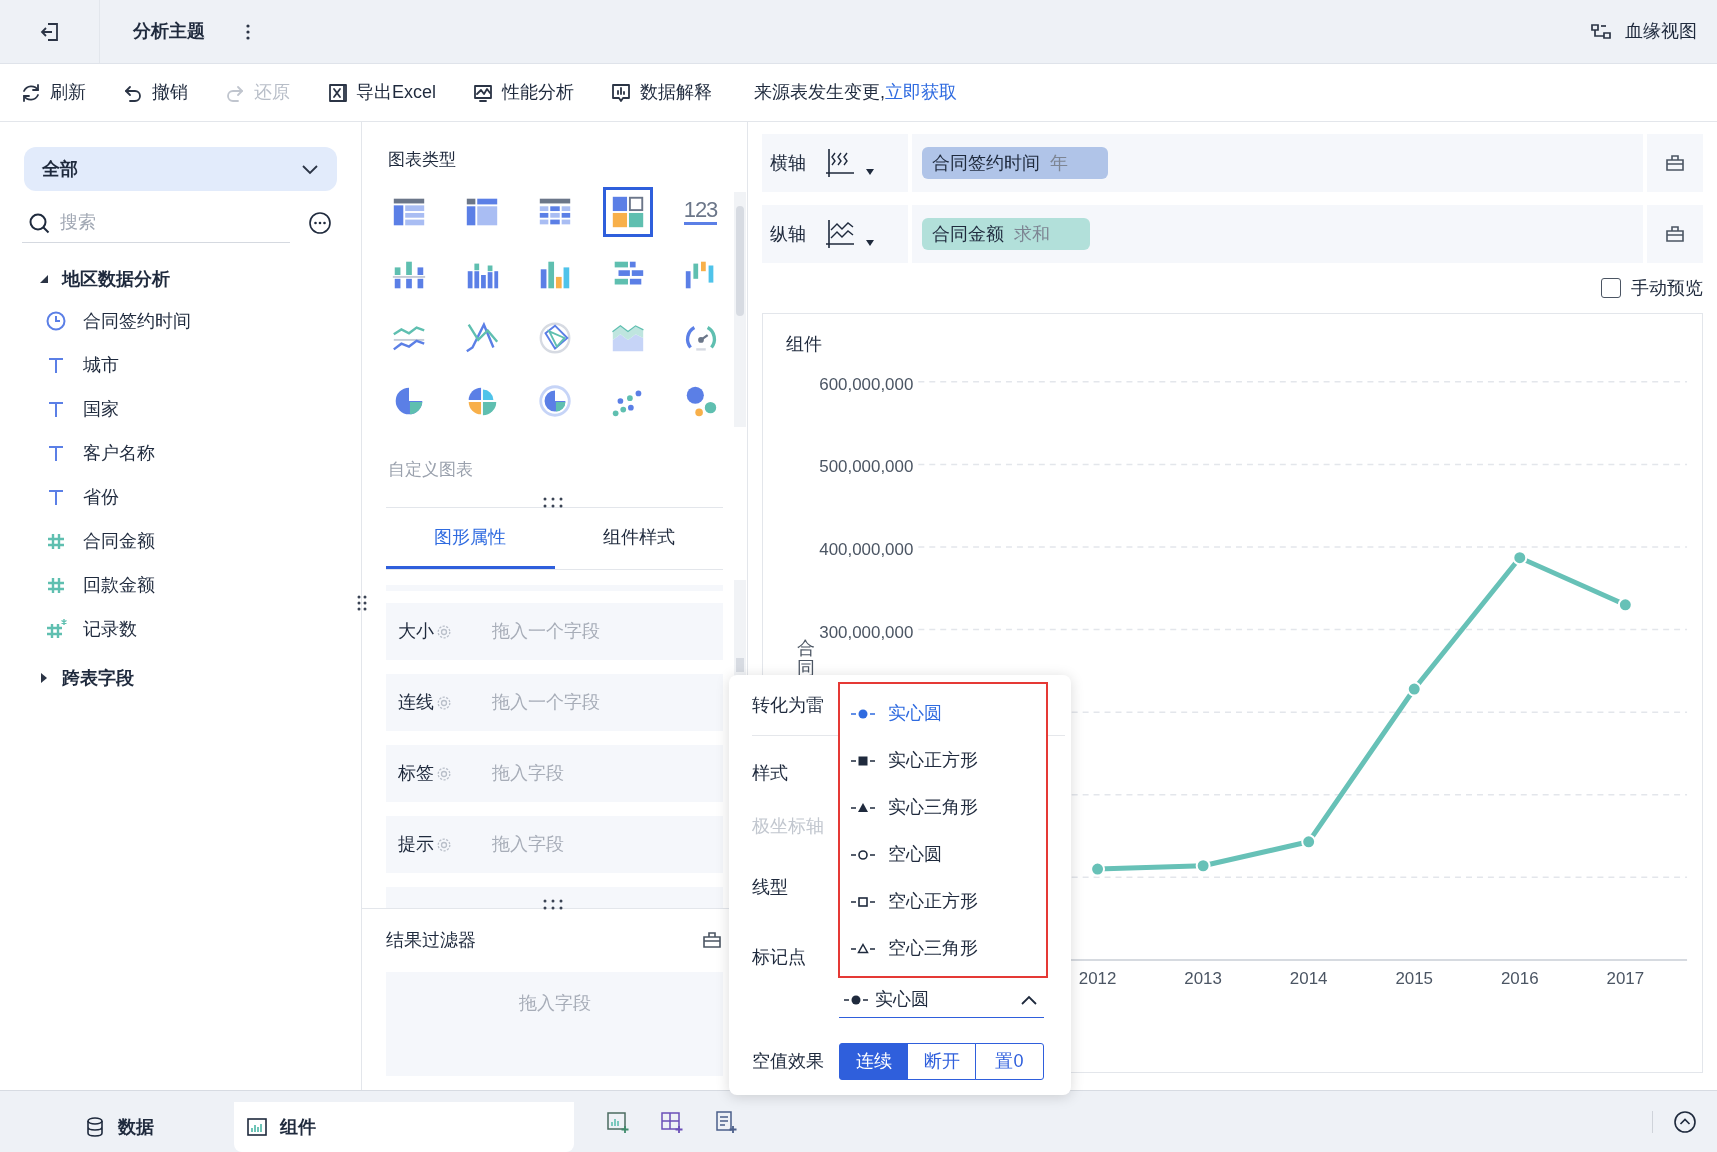 The width and height of the screenshot is (1717, 1152). What do you see at coordinates (726, 1121) in the screenshot?
I see `add-report-icon` at bounding box center [726, 1121].